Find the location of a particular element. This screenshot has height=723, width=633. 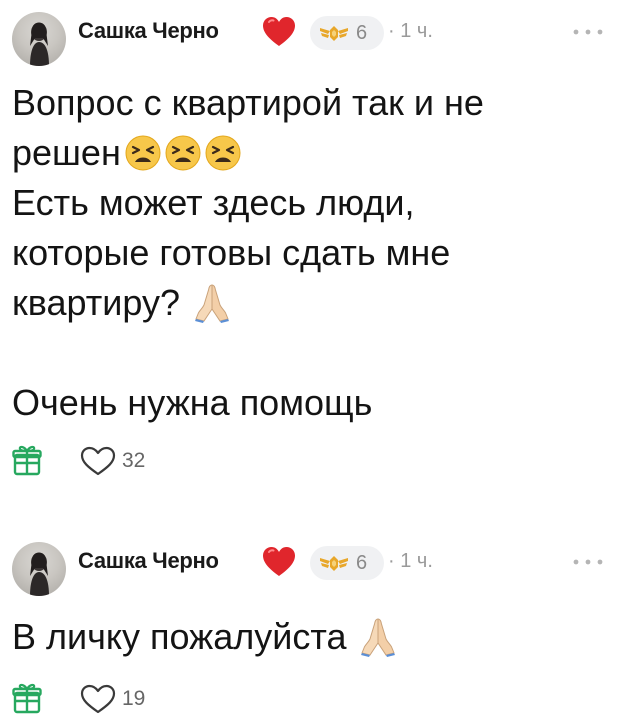

text-line-with-emoji: В личку пожалуйста is located at coordinates (317, 637).